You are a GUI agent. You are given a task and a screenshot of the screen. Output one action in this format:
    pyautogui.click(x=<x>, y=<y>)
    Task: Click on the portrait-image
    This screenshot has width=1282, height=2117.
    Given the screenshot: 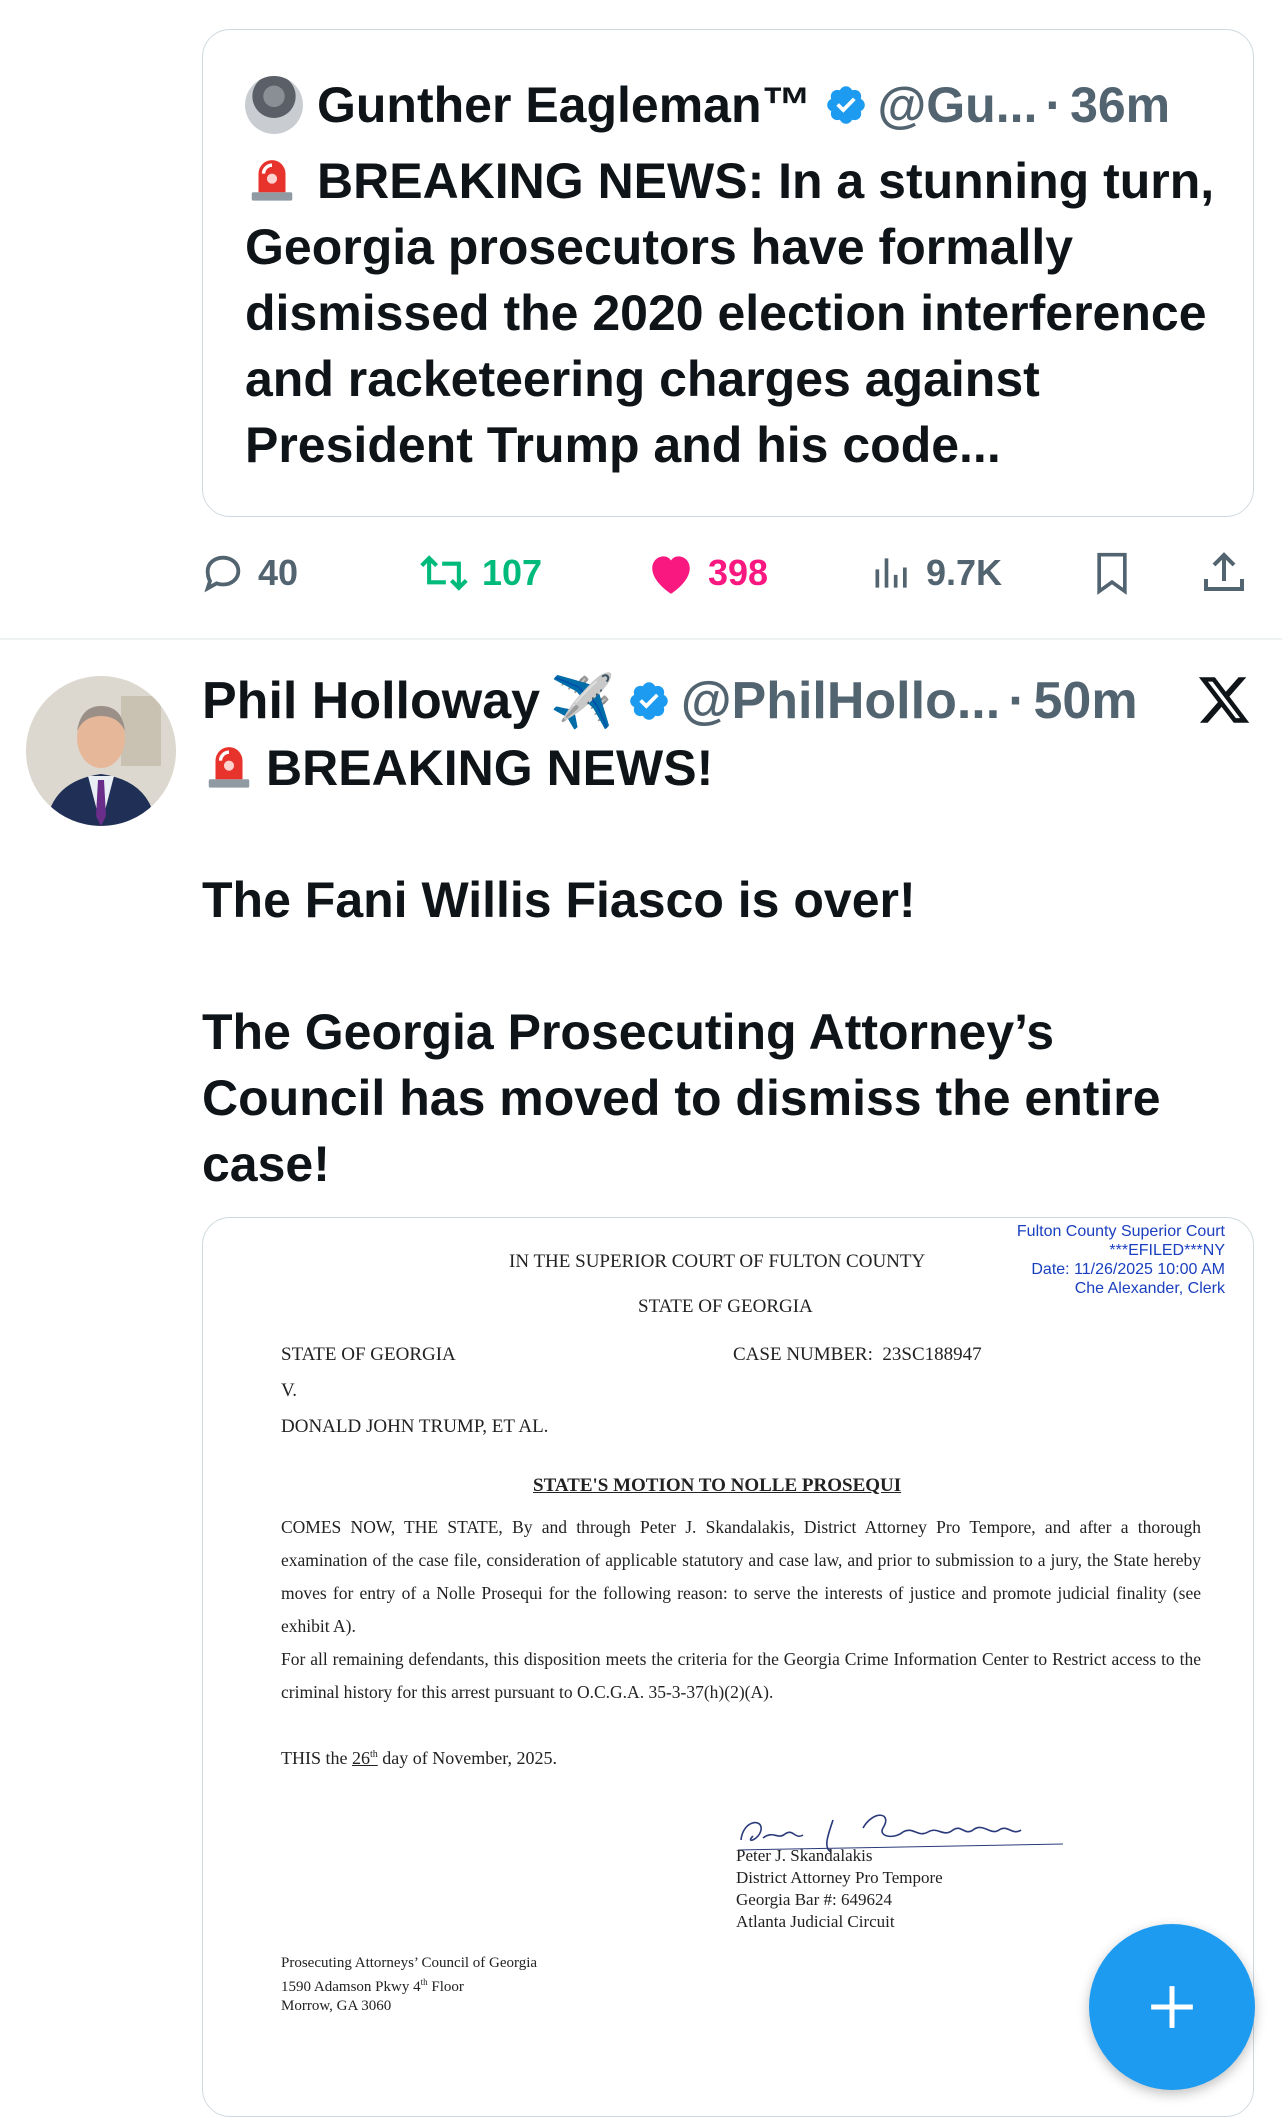 What is the action you would take?
    pyautogui.click(x=101, y=751)
    